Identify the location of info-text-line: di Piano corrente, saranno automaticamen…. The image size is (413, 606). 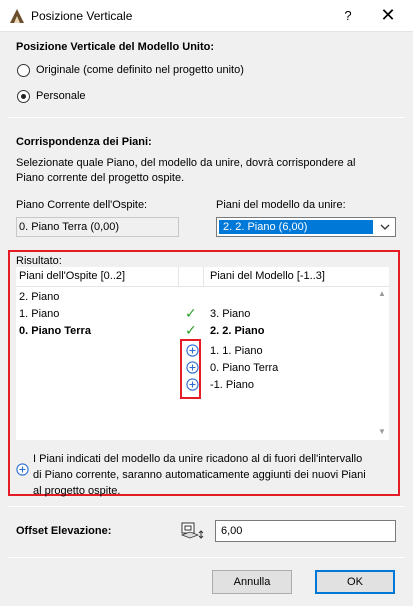
(199, 475).